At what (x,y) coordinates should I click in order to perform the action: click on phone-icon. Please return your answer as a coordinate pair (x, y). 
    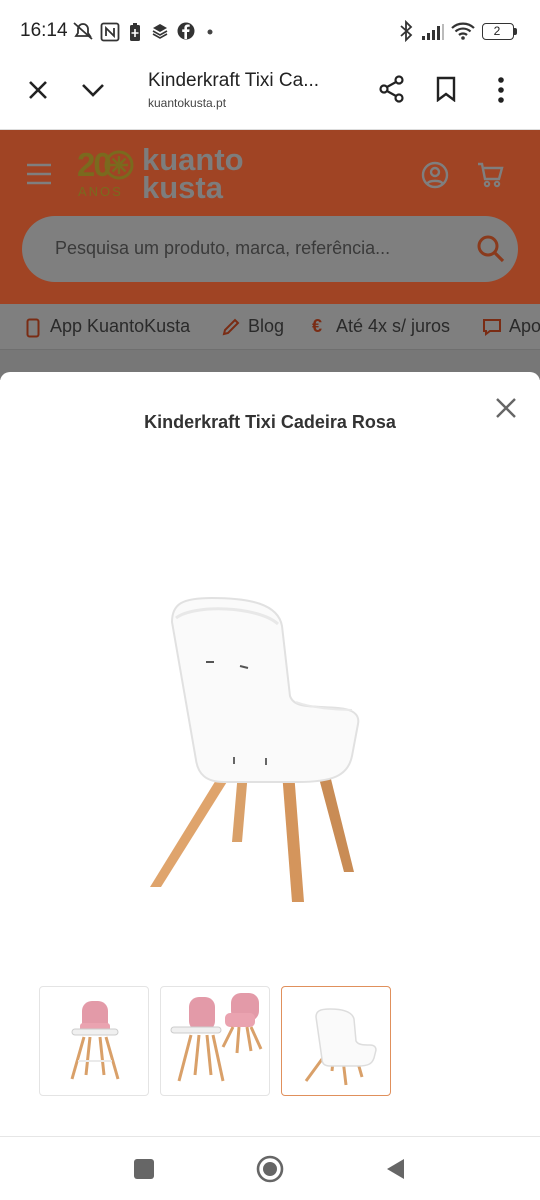
    Looking at the image, I should click on (33, 328).